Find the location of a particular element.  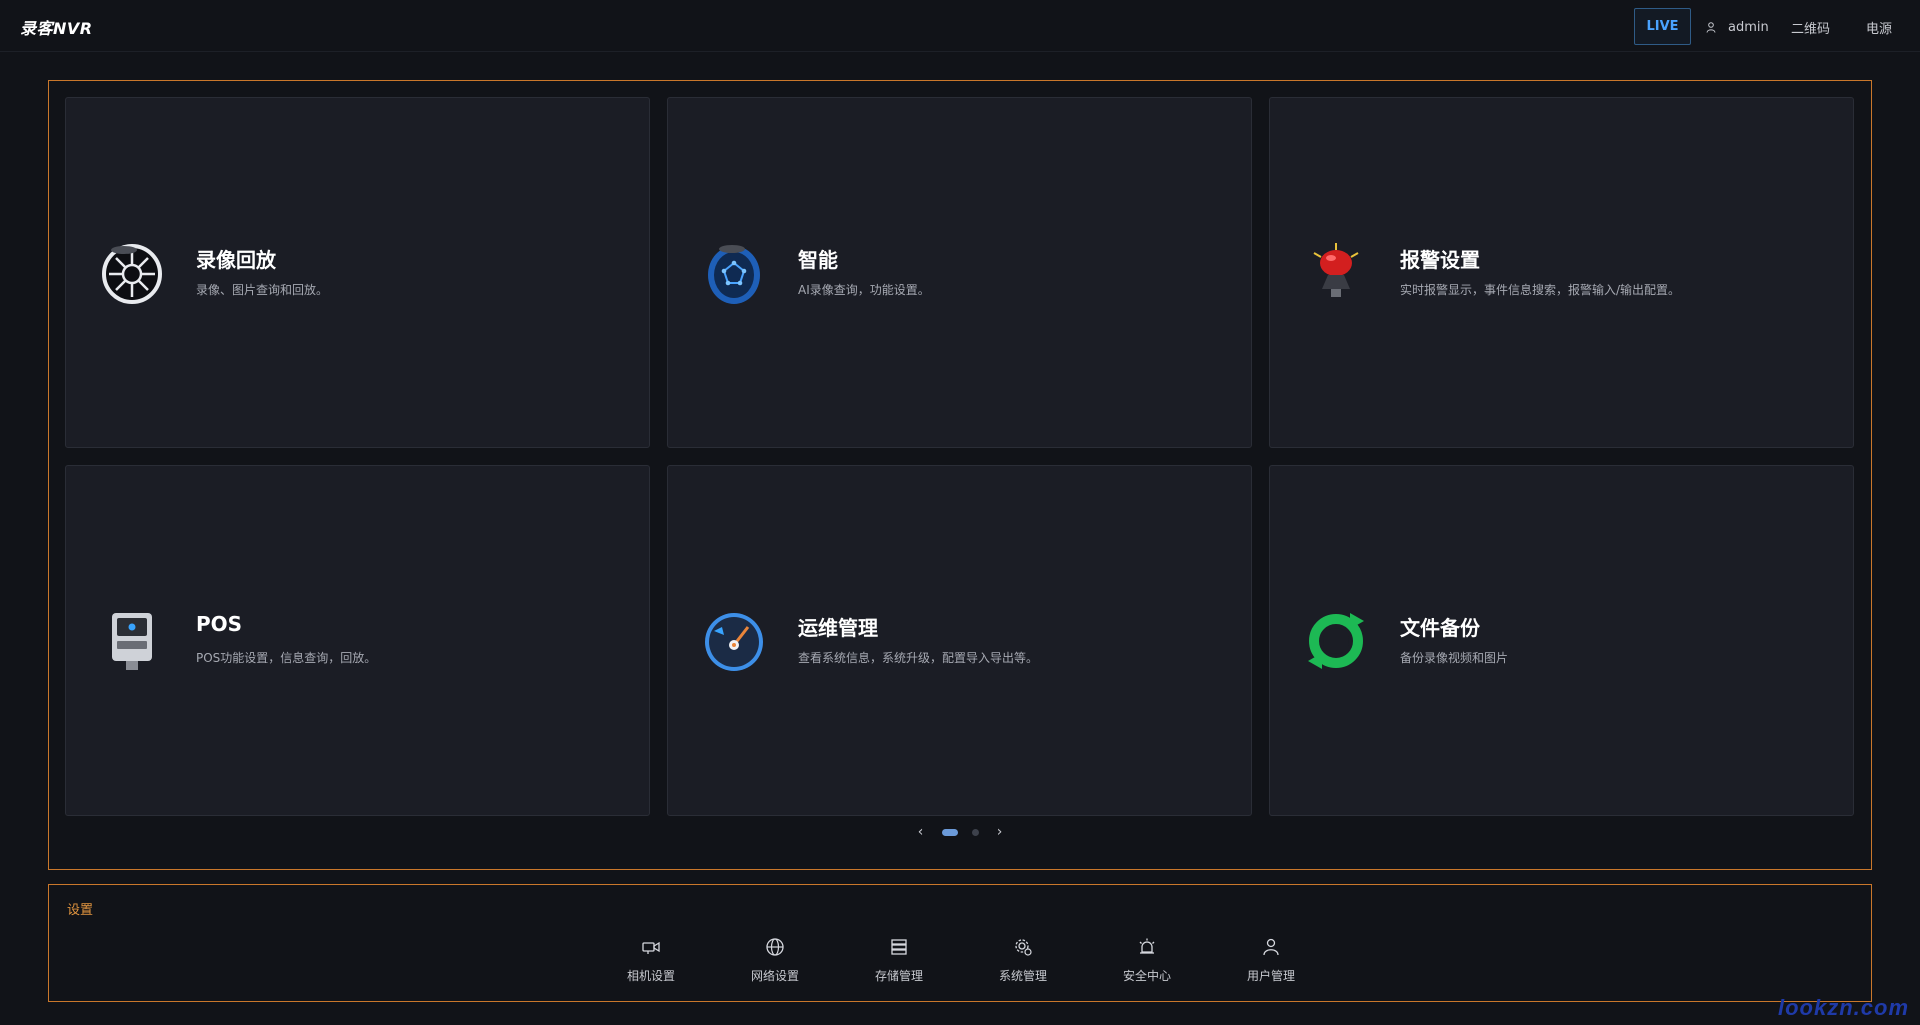

card-description: 实时报警显示，事件信息搜索，报警输入/输出配置。 is located at coordinates (1540, 290).